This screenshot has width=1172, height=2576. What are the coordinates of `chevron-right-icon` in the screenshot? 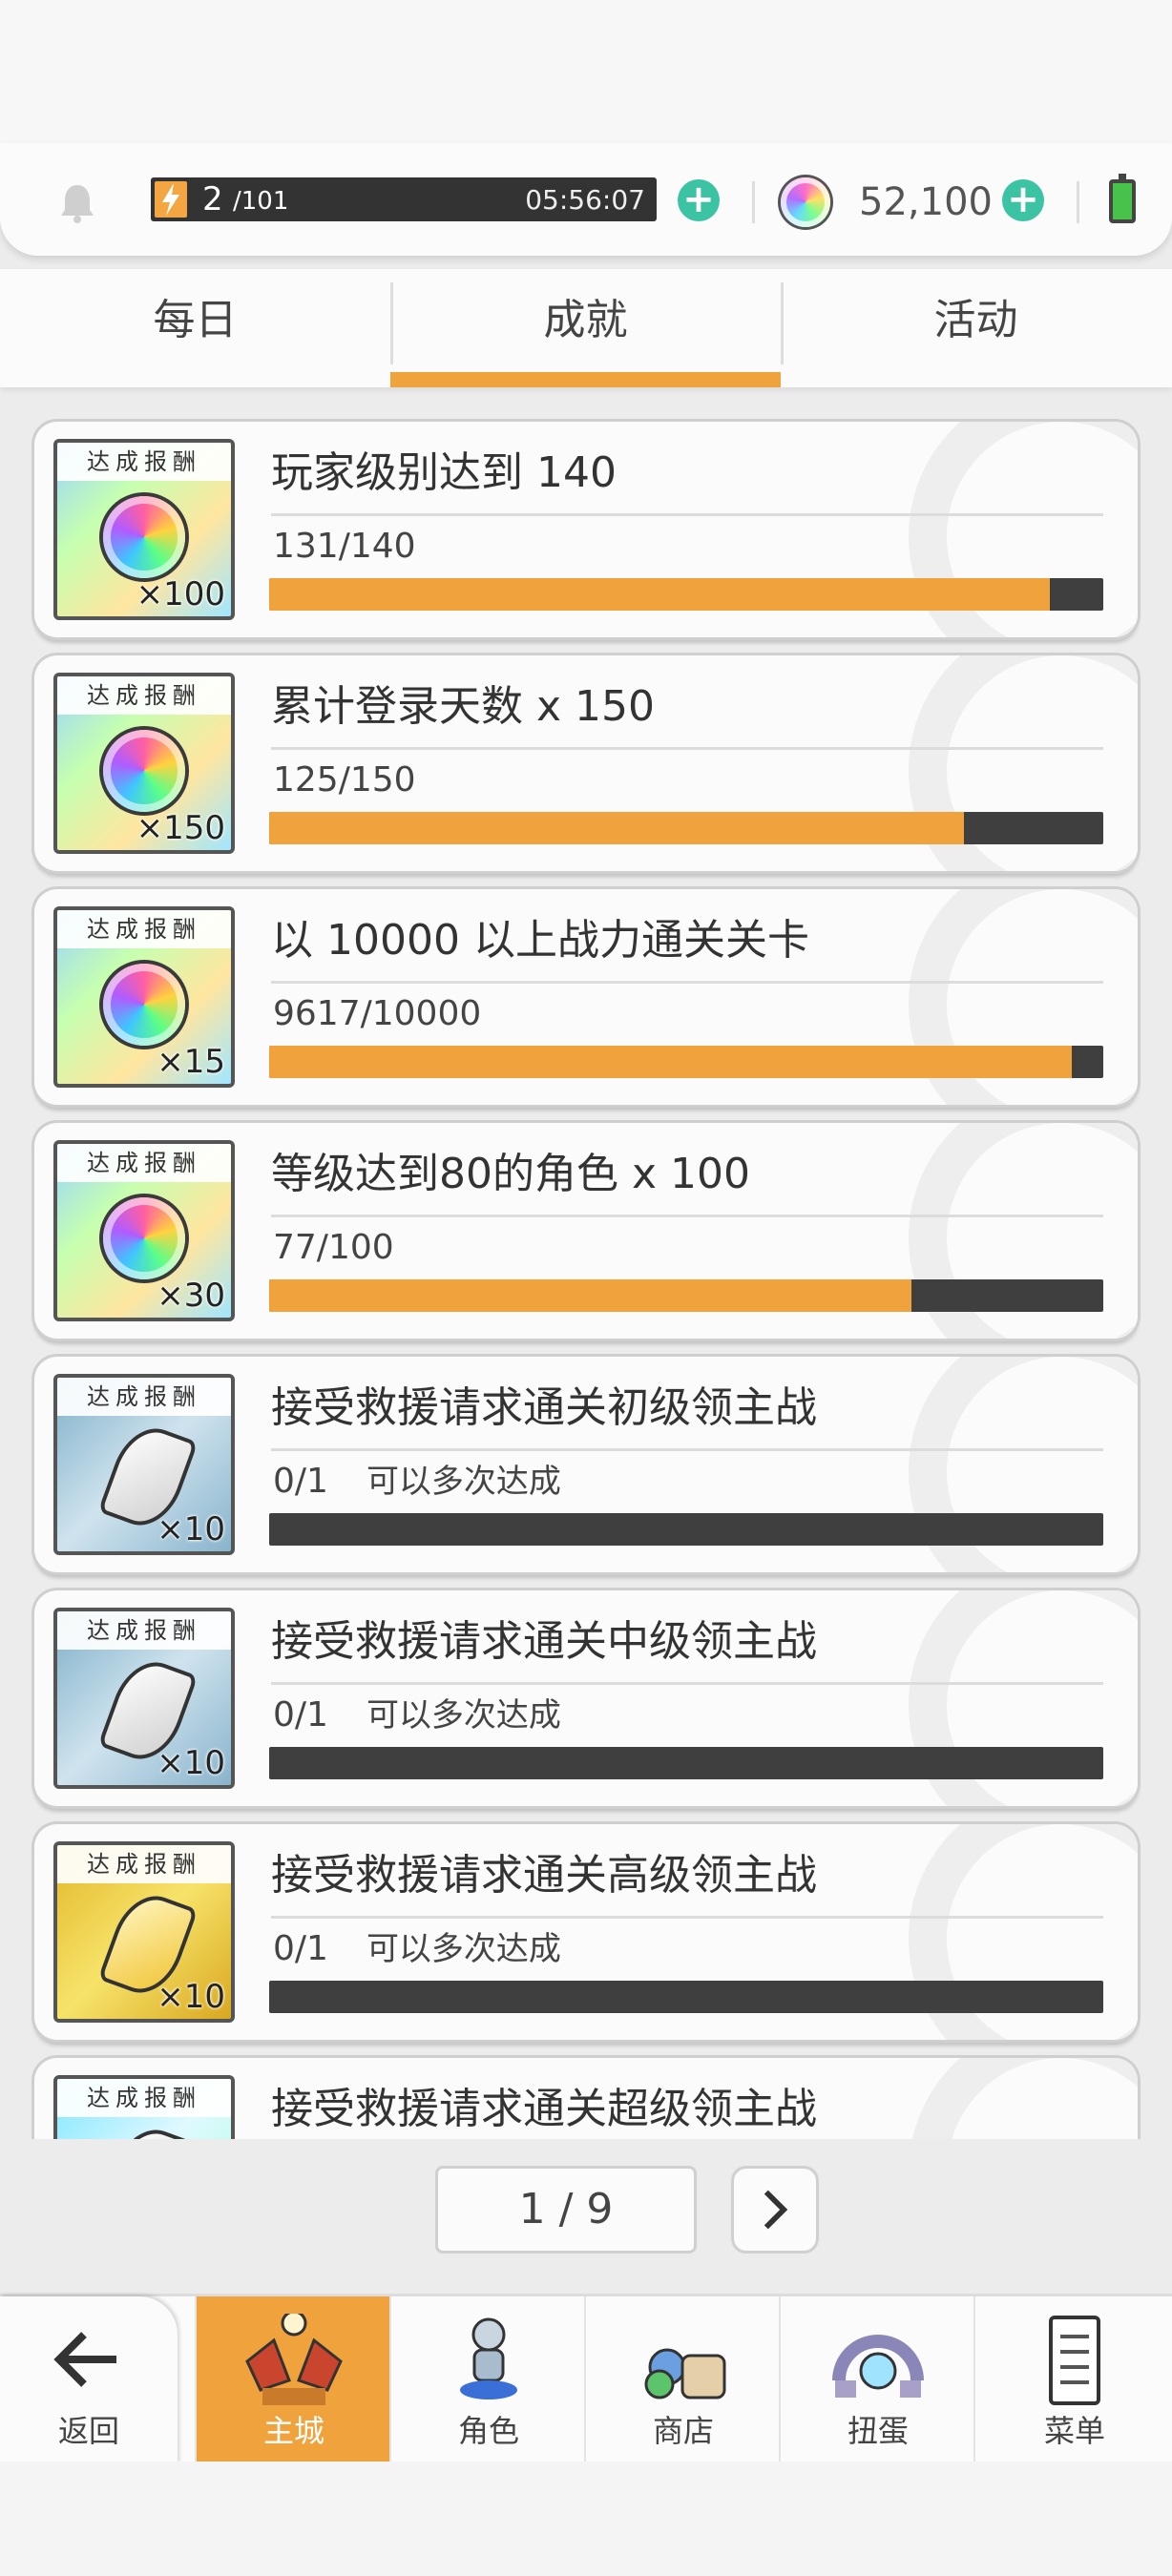 It's located at (776, 2210).